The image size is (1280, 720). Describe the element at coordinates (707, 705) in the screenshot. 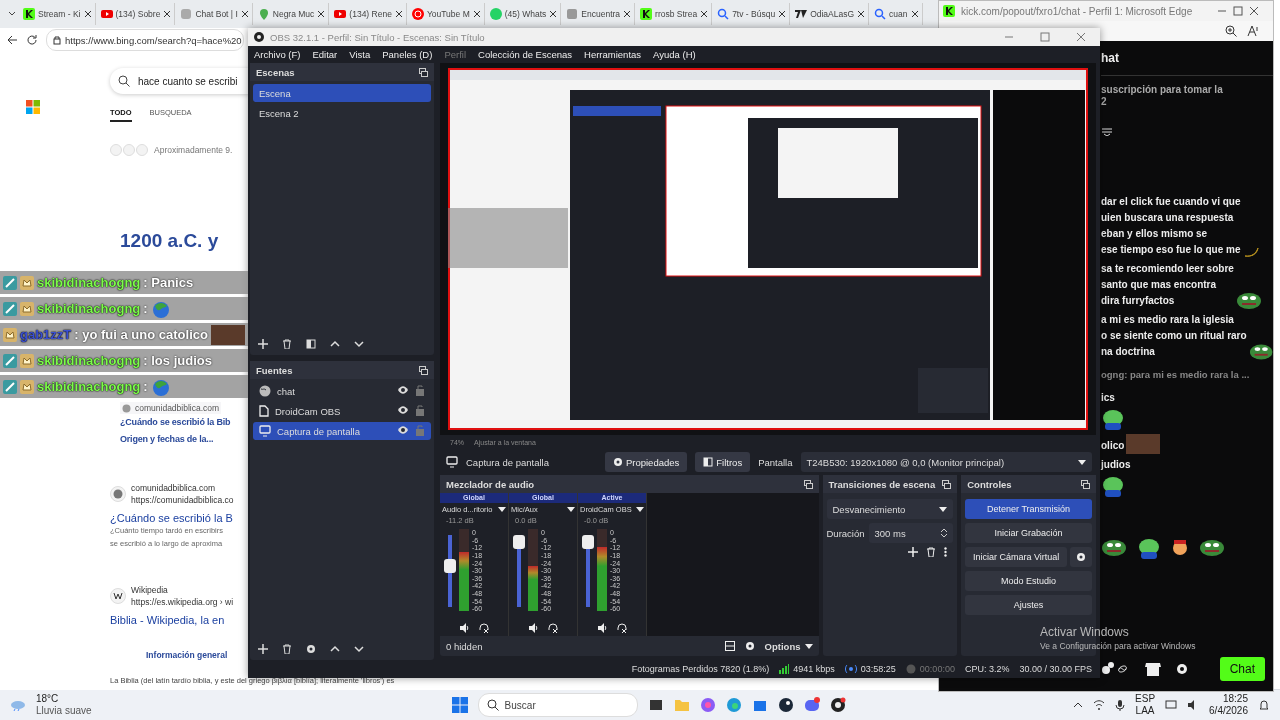

I see `copilot-icon` at that location.